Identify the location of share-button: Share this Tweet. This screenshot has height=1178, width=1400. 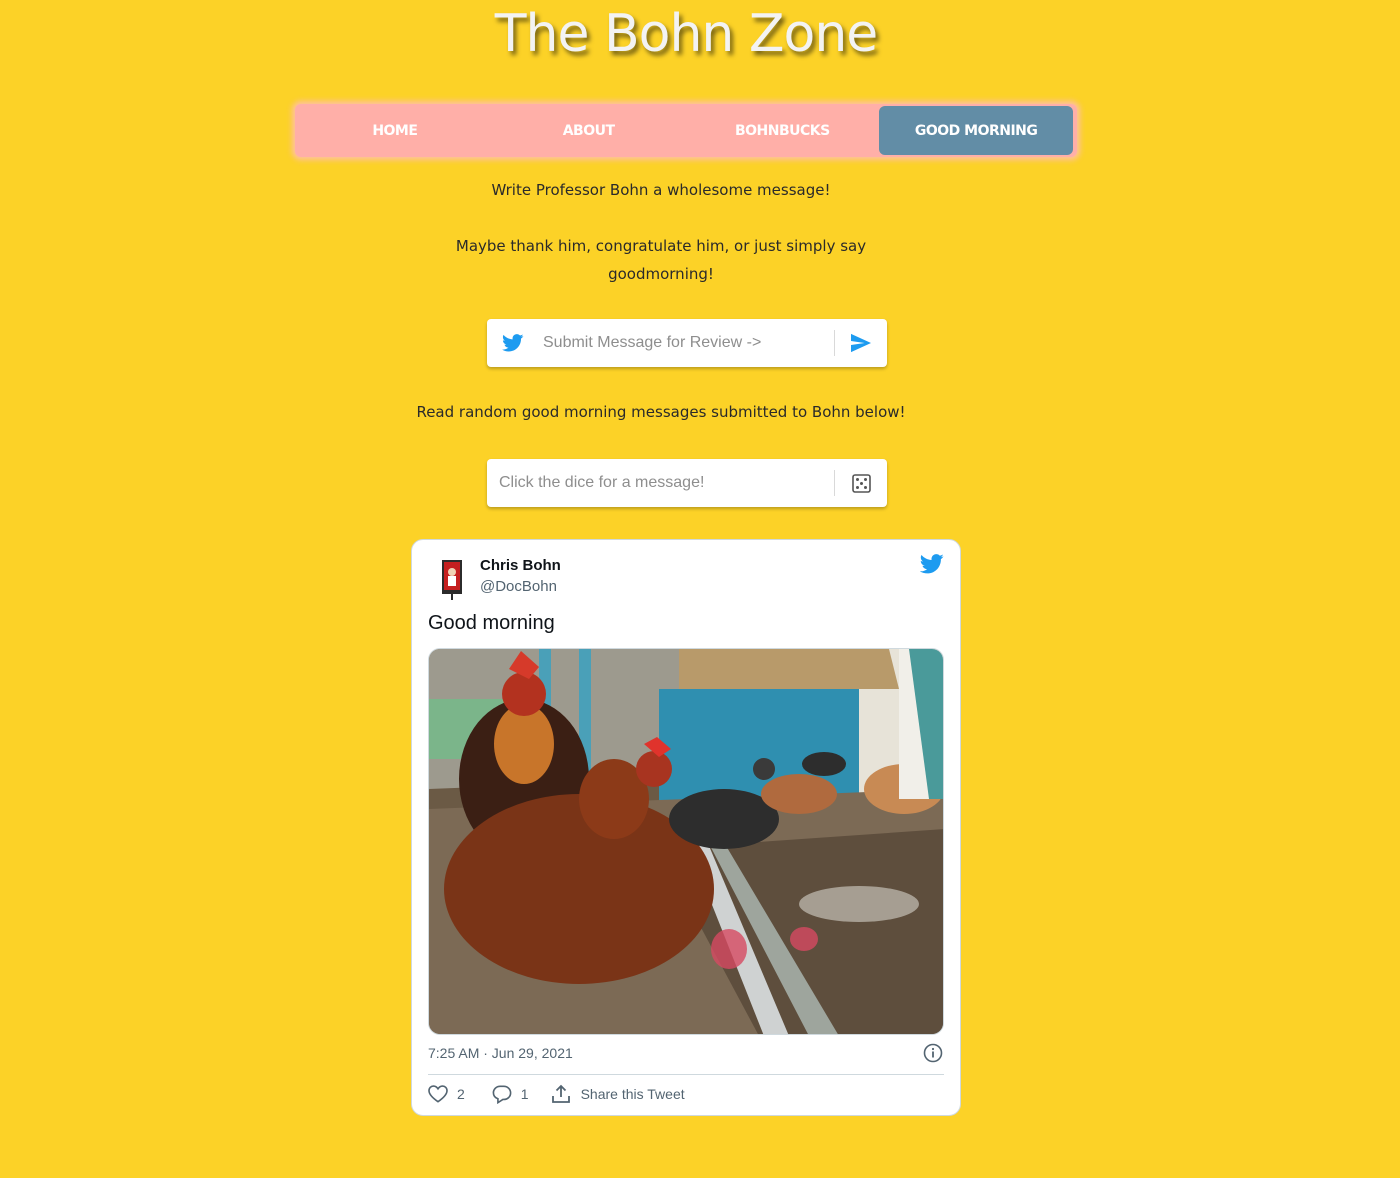
(618, 1094).